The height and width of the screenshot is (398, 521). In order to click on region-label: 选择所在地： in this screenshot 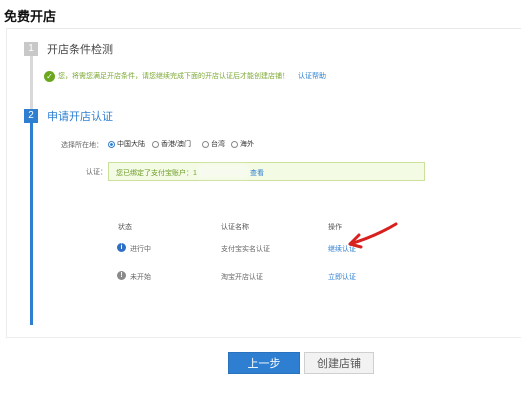, I will do `click(82, 145)`.